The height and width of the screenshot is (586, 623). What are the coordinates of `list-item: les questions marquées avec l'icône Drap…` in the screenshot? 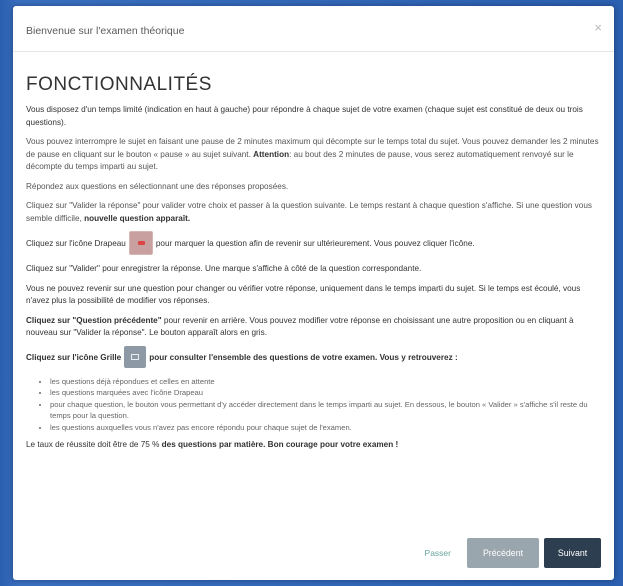 It's located at (325, 393).